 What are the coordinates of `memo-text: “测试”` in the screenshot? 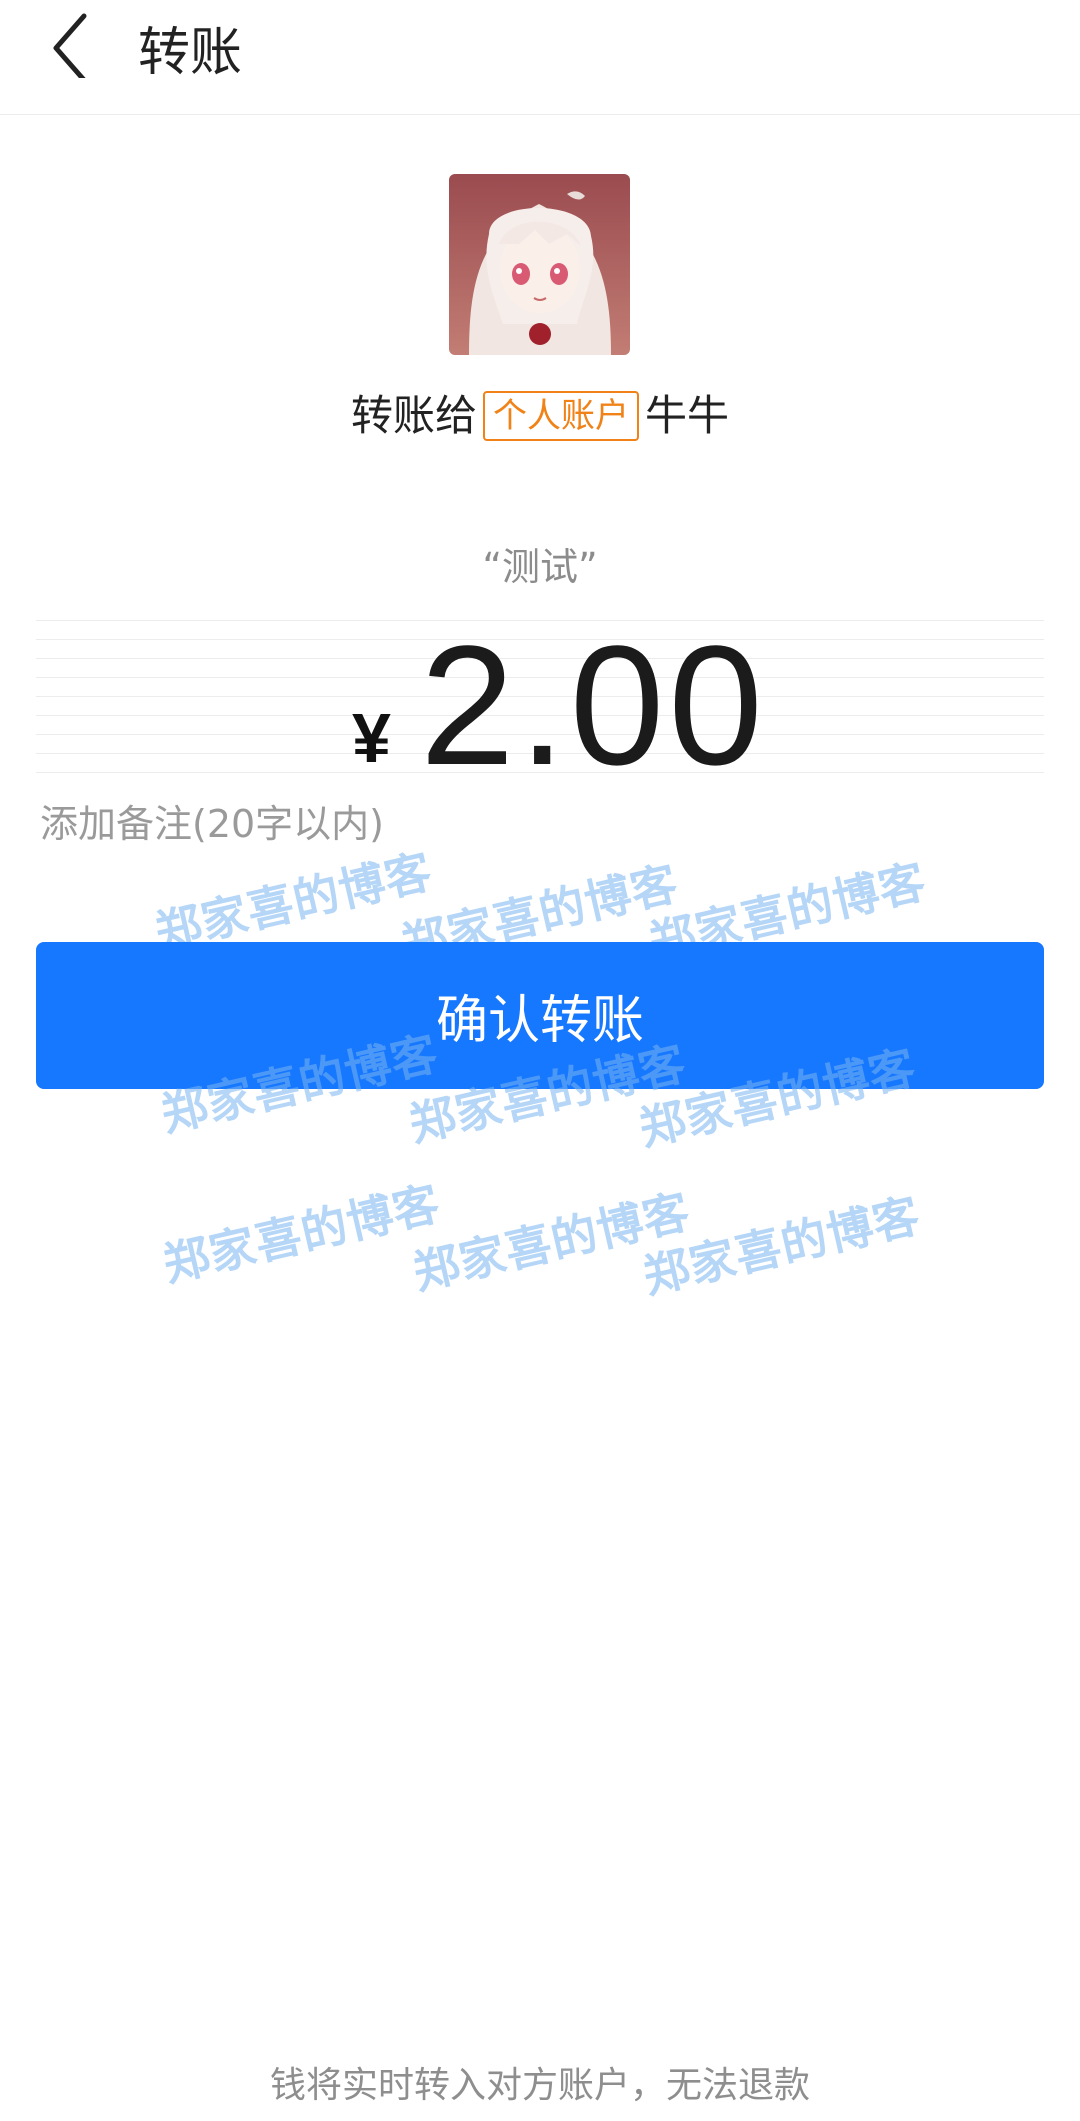 It's located at (540, 567).